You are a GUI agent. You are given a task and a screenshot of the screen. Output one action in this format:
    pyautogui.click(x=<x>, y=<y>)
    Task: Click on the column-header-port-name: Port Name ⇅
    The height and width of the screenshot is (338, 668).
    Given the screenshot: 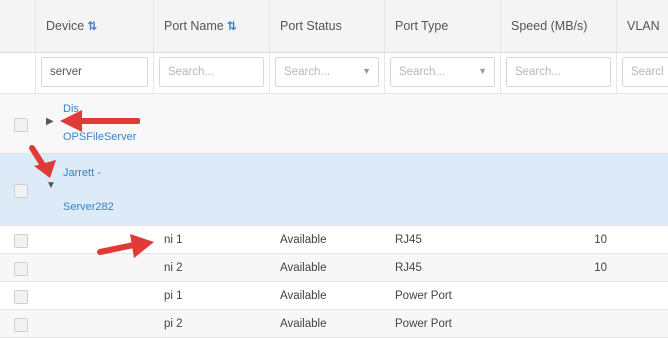 What is the action you would take?
    pyautogui.click(x=212, y=26)
    